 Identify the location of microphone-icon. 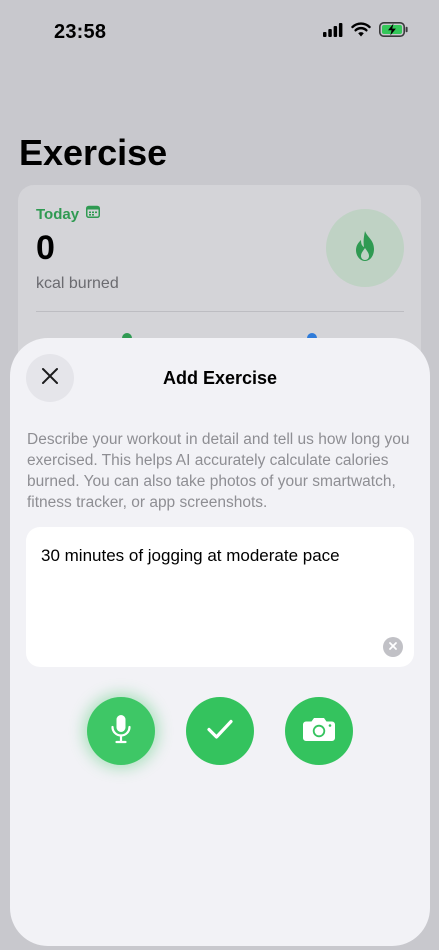
(121, 731).